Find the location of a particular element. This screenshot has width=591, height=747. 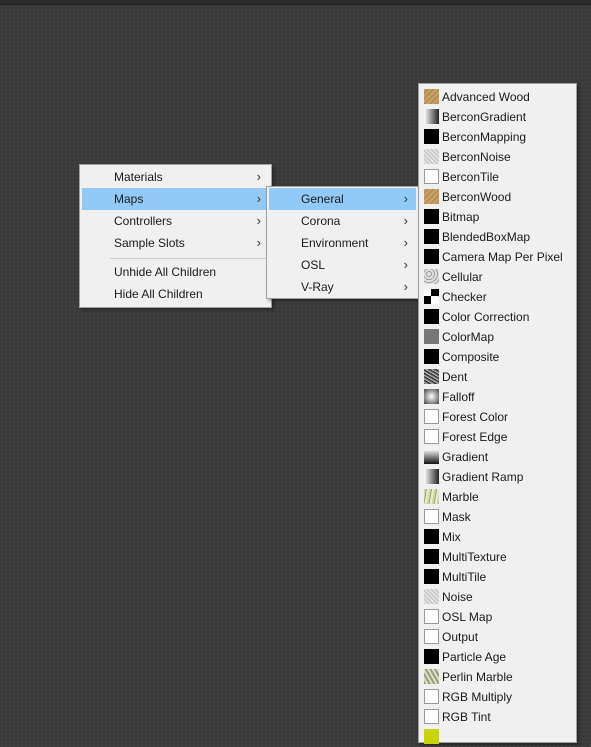

map-item-label: BerconTile is located at coordinates (470, 177).